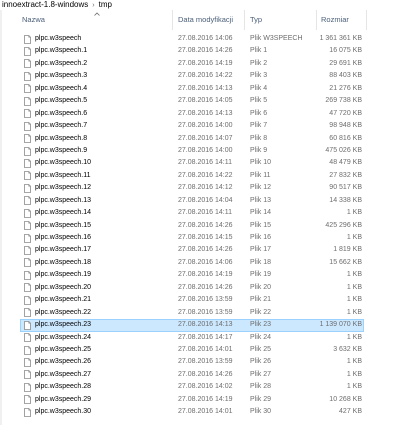 The image size is (400, 425). Describe the element at coordinates (205, 163) in the screenshot. I see `file-date-modified: 27.08.2016 14:11` at that location.